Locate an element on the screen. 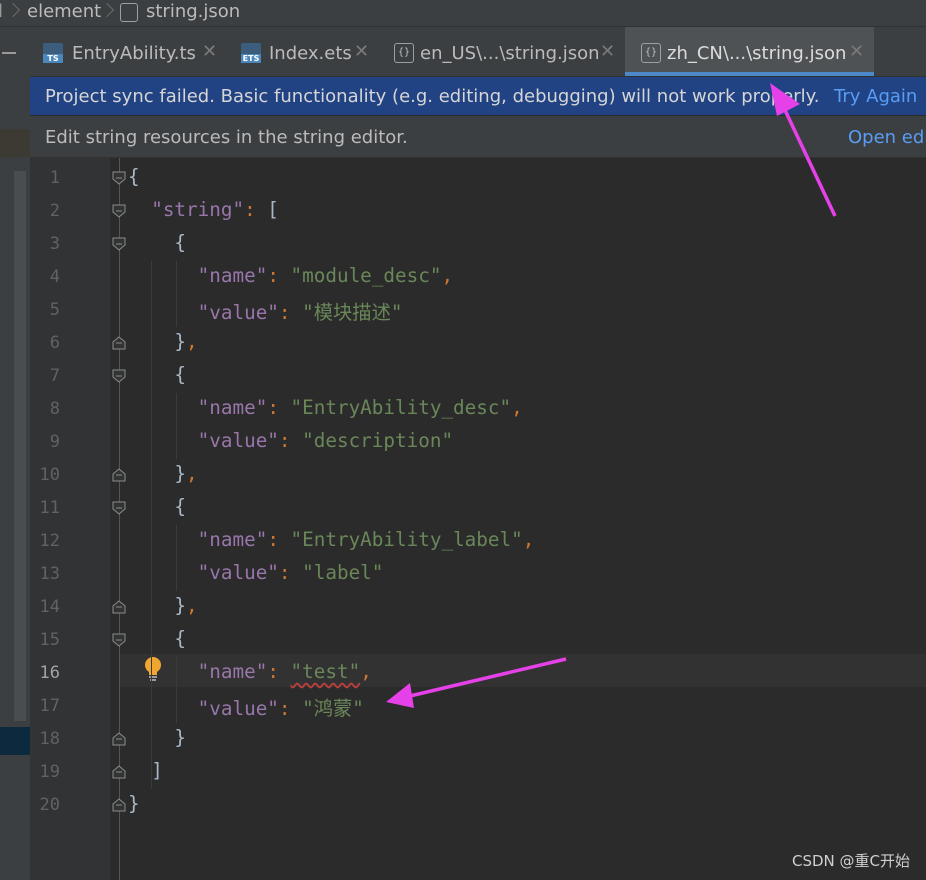 The image size is (926, 880). tab-label: zh_CN\...\string.json is located at coordinates (757, 53).